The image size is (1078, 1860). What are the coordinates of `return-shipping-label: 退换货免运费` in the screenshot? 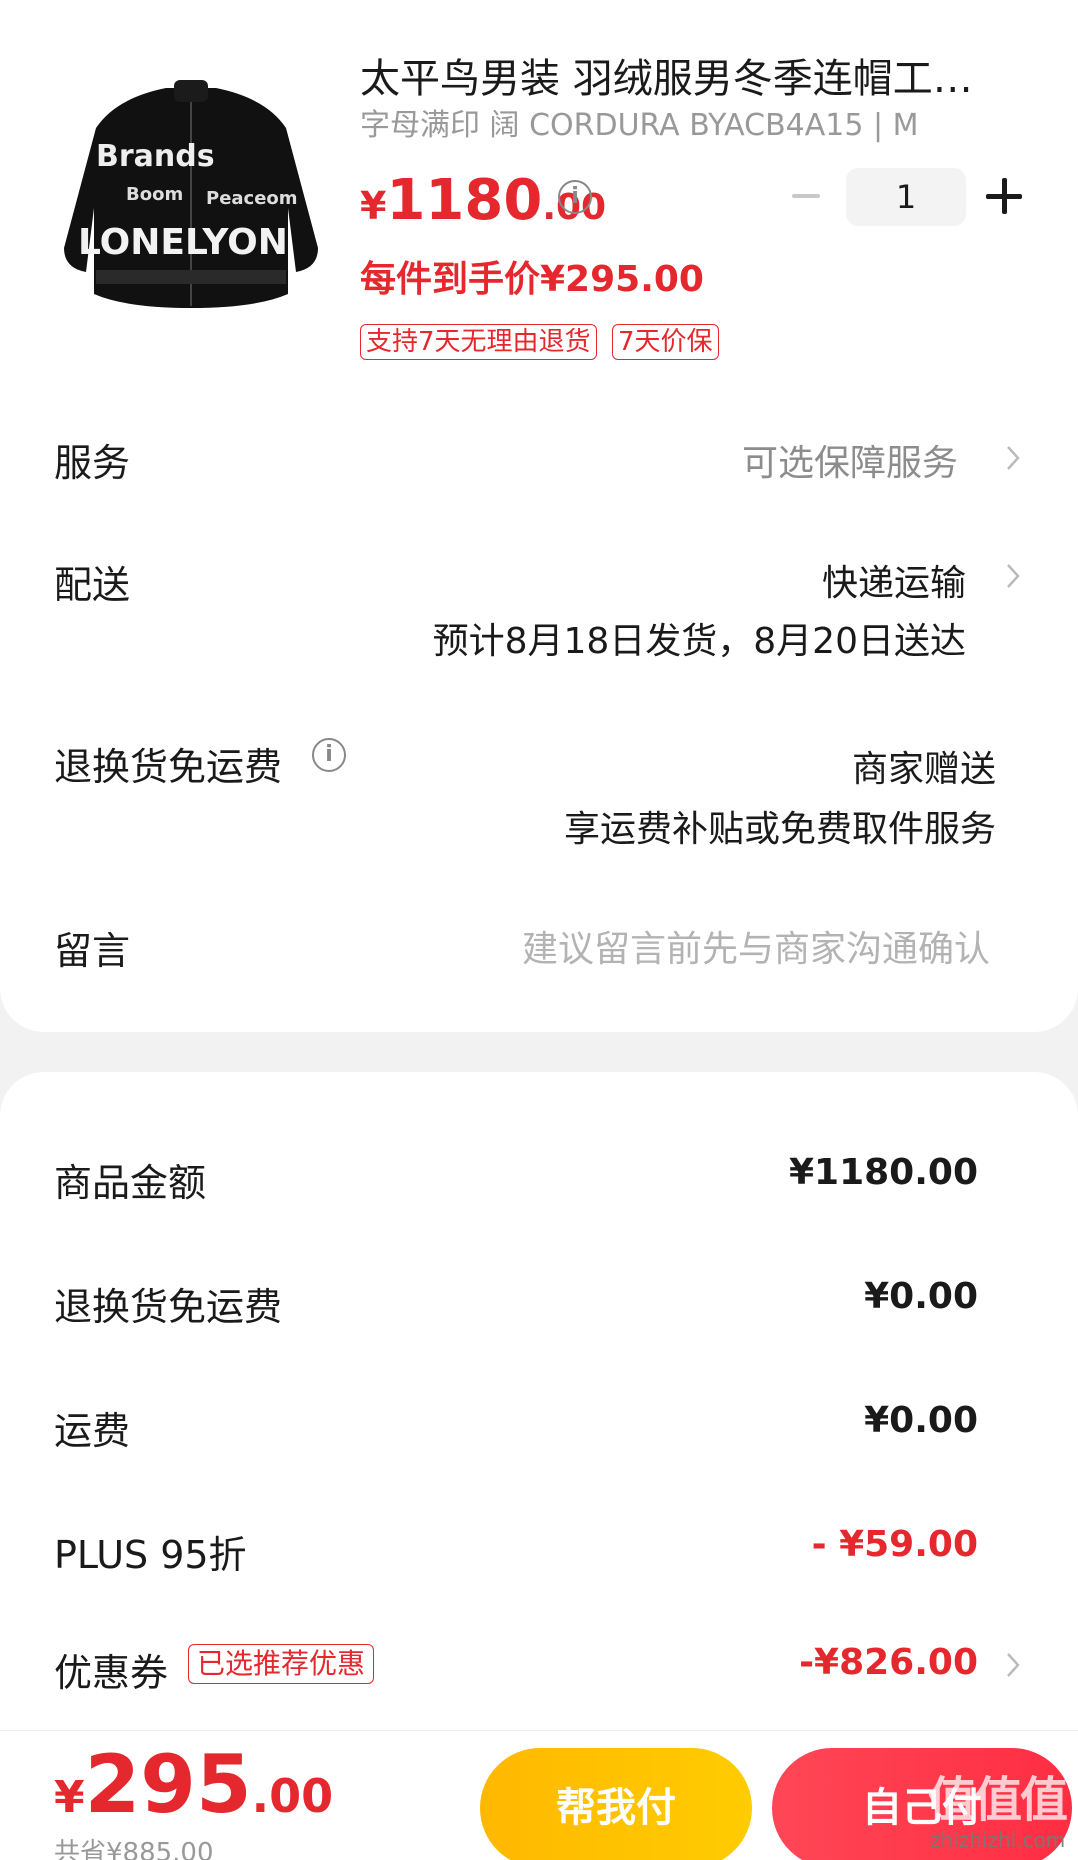 It's located at (168, 767).